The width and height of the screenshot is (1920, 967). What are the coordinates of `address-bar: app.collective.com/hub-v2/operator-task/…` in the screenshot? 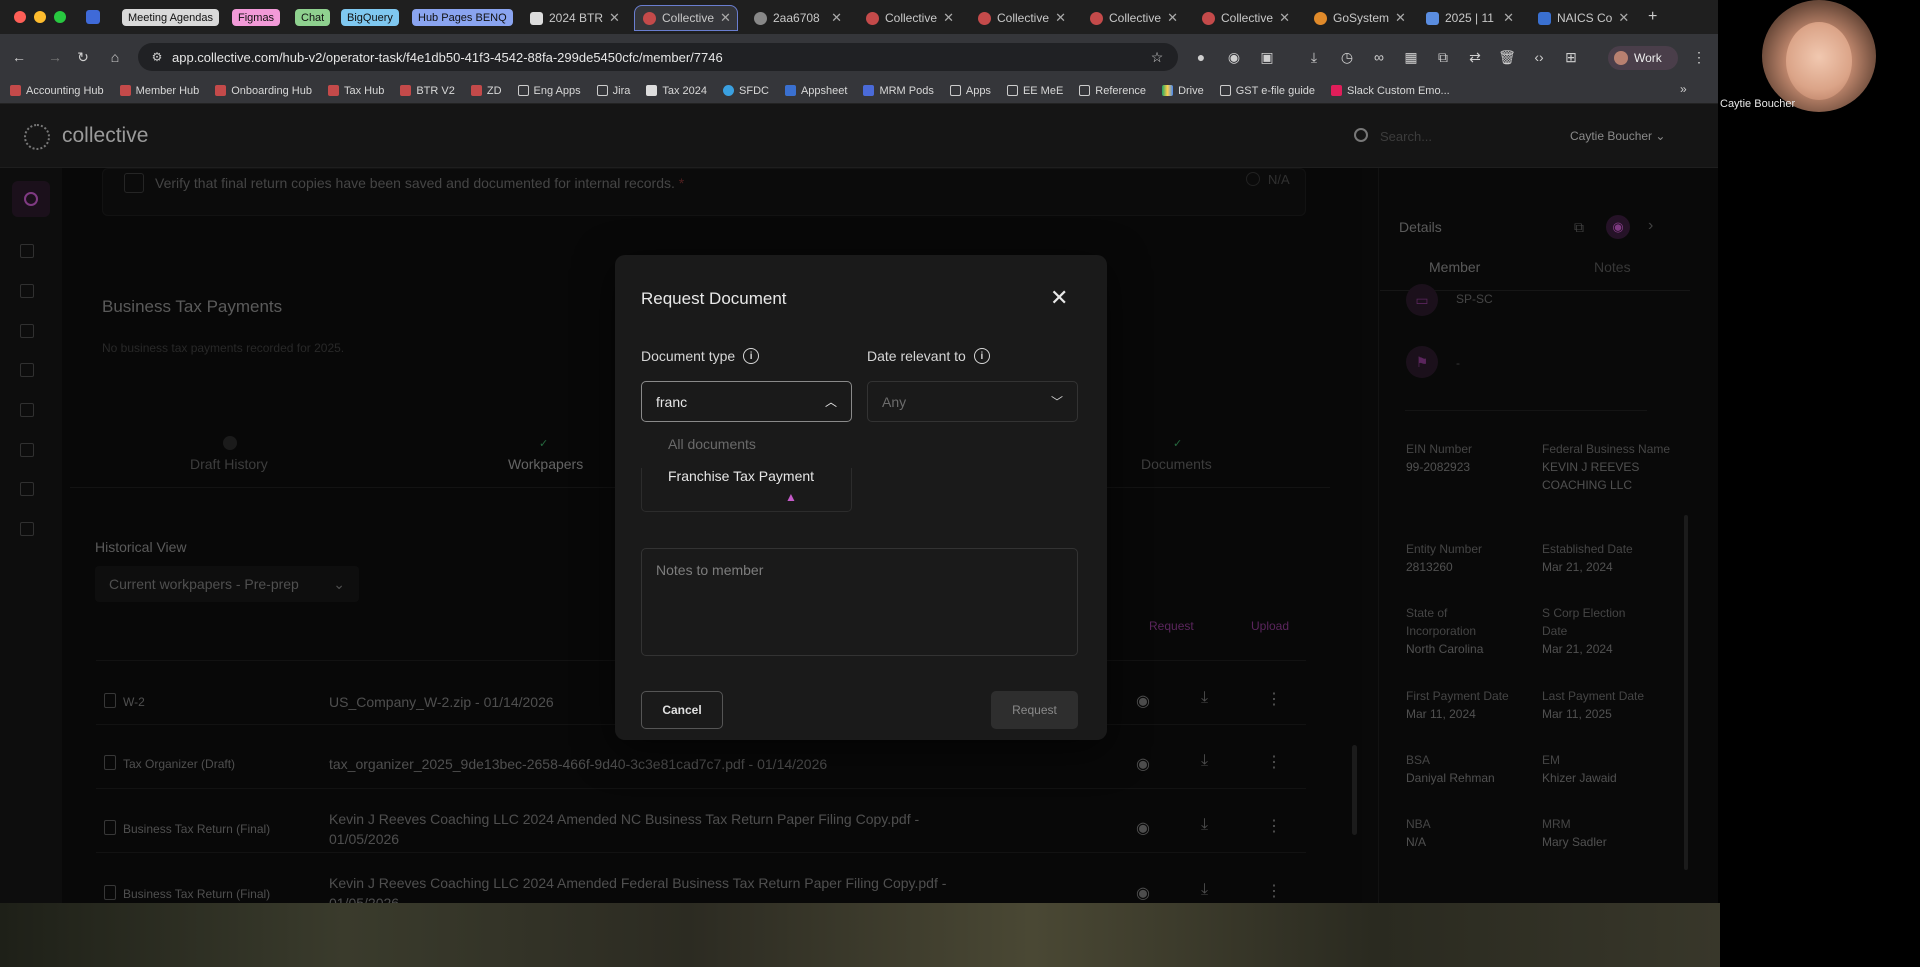 It's located at (658, 57).